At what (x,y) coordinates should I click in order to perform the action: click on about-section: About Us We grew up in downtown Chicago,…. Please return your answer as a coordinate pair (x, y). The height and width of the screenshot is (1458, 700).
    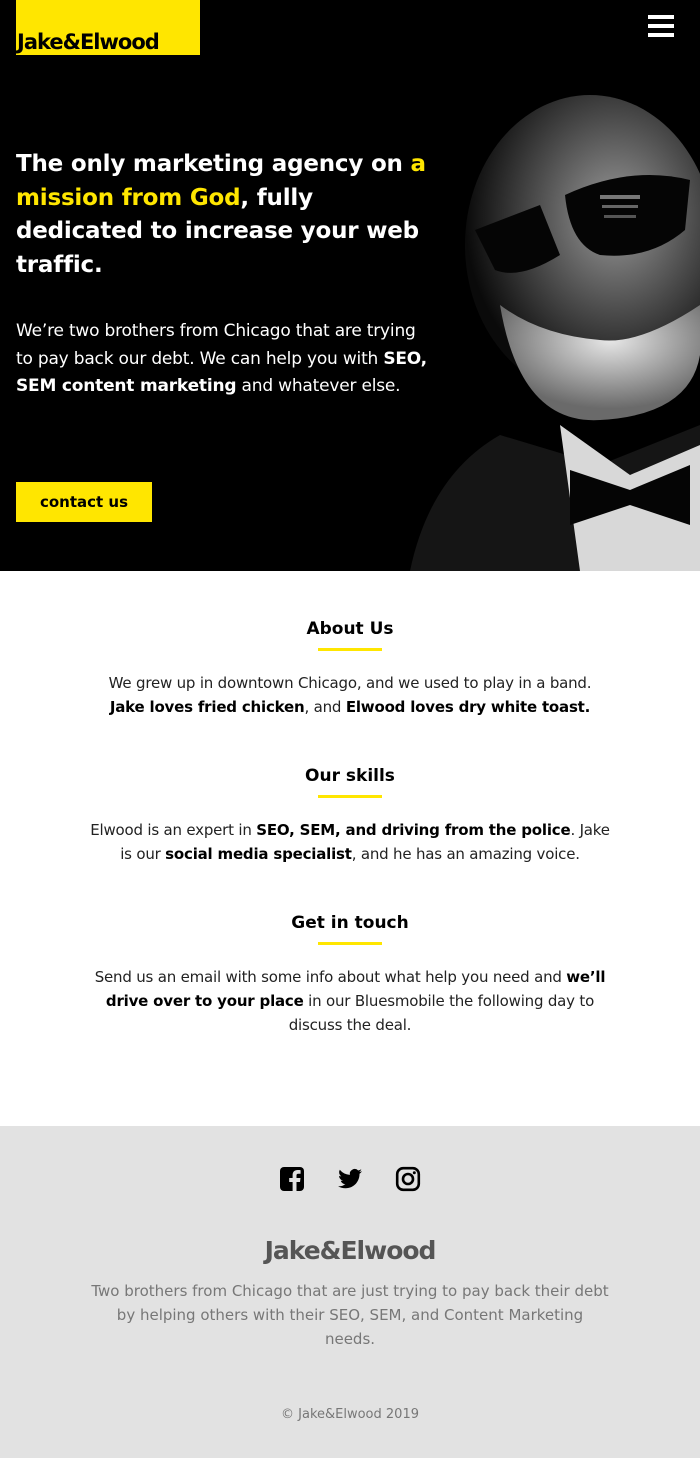
    Looking at the image, I should click on (350, 668).